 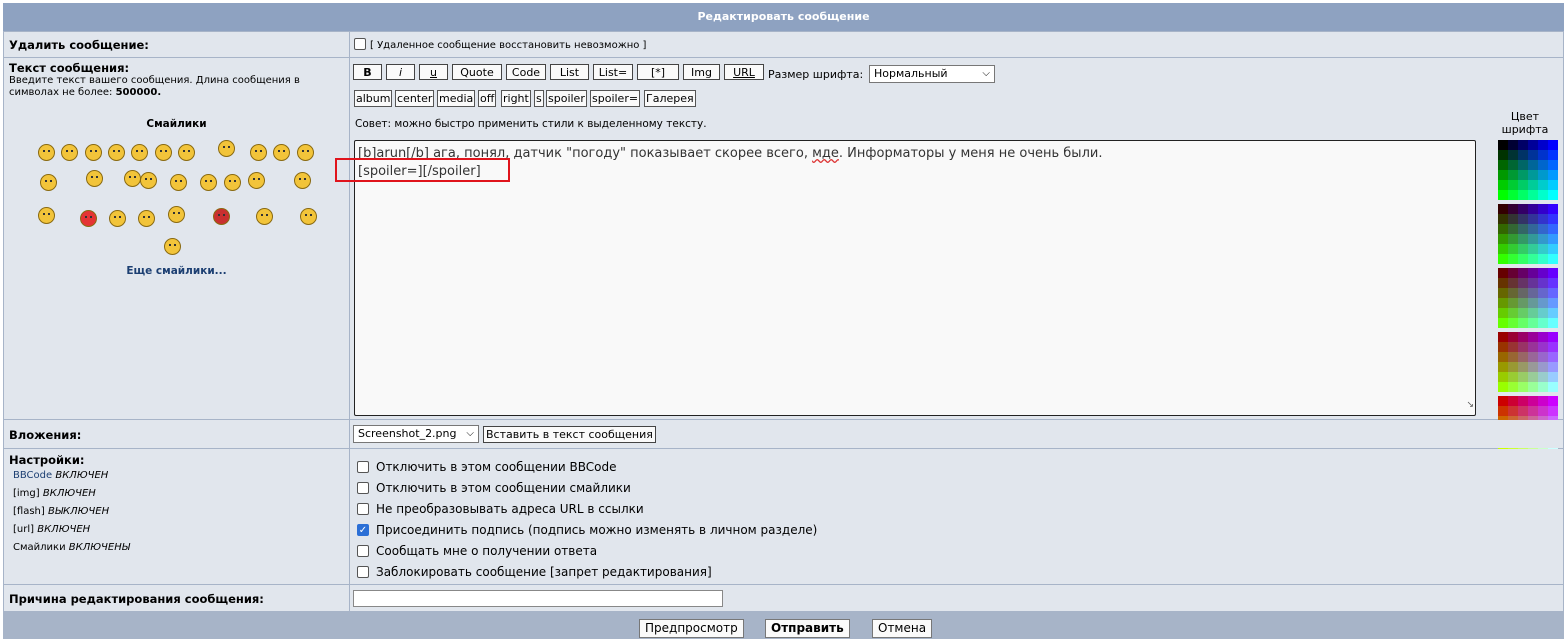 I want to click on disable-urls-checkbox, so click(x=363, y=509).